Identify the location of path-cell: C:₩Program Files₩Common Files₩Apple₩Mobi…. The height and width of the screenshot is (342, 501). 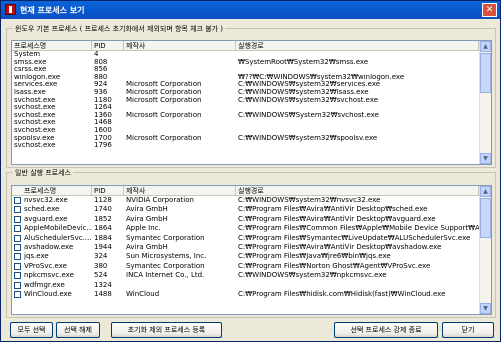
(358, 228).